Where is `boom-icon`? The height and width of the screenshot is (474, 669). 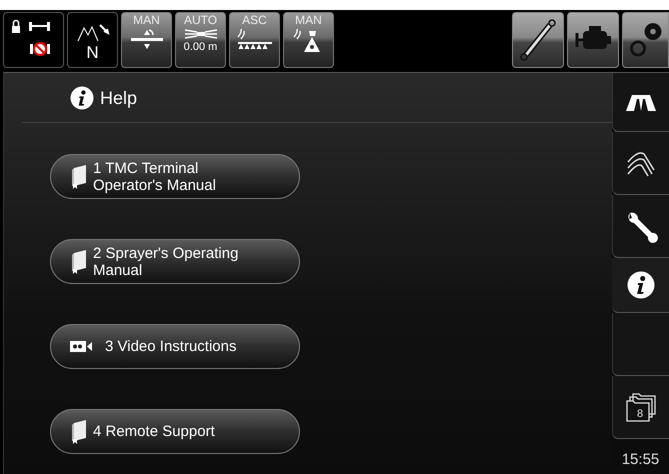 boom-icon is located at coordinates (200, 34).